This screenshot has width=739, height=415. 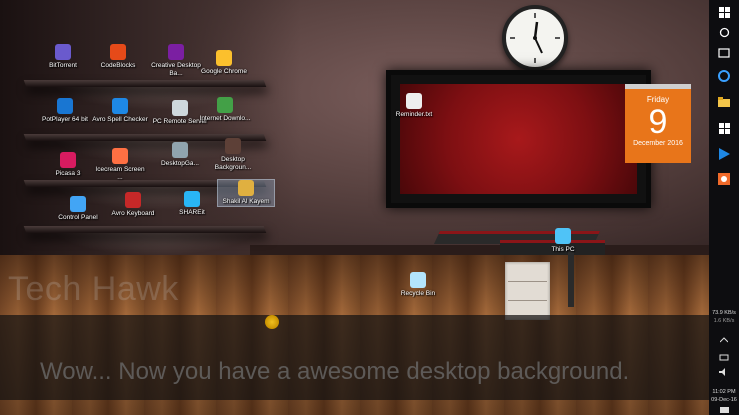 I want to click on wall-clock, so click(x=535, y=38).